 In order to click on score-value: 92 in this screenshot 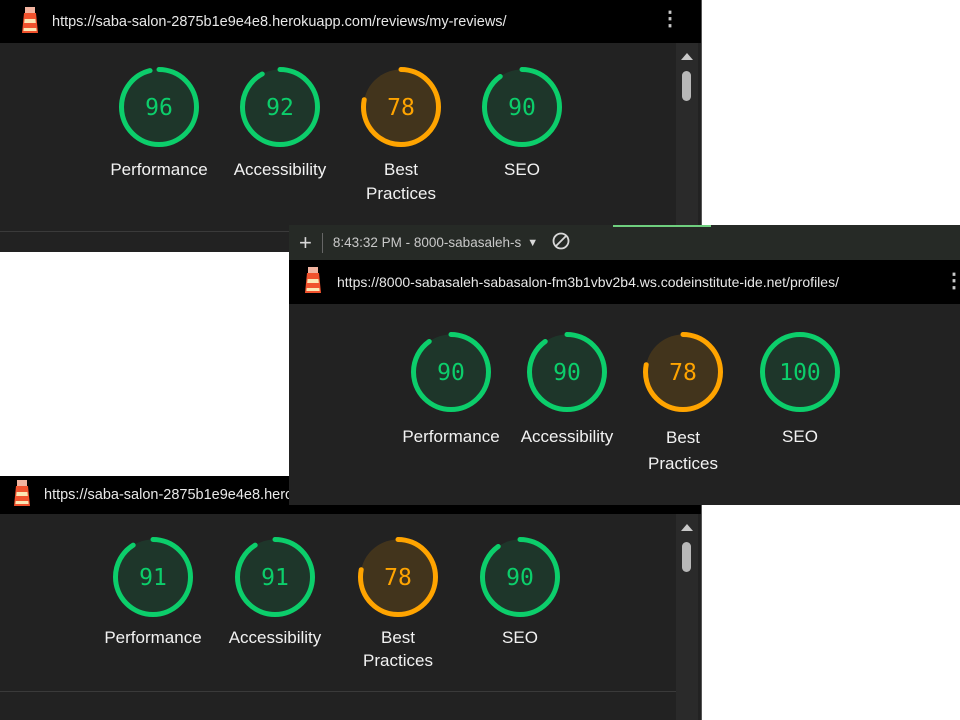, I will do `click(280, 108)`.